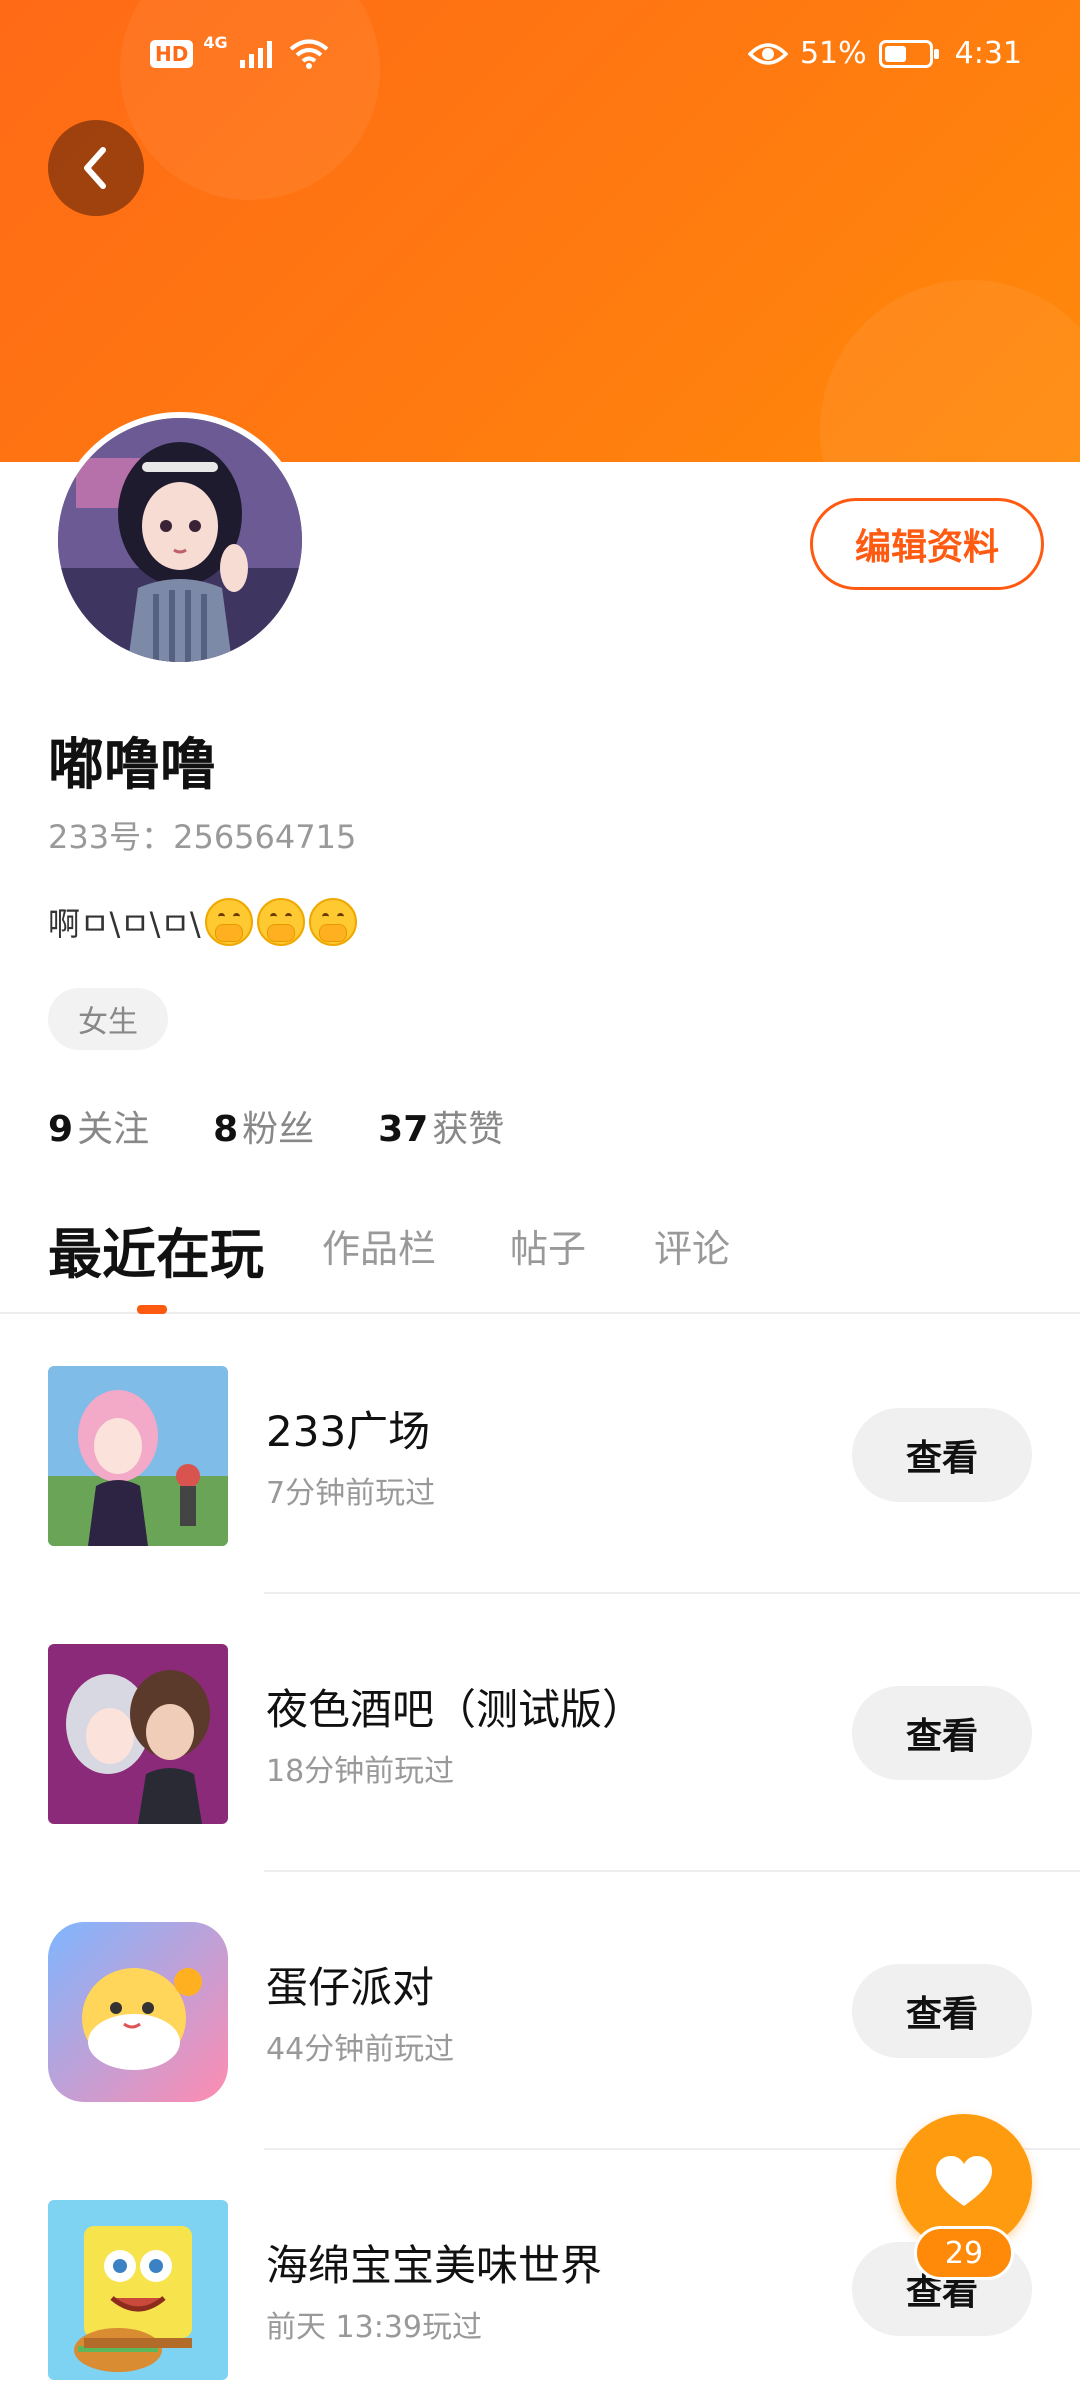  What do you see at coordinates (215, 42) in the screenshot?
I see `network-type: 4G` at bounding box center [215, 42].